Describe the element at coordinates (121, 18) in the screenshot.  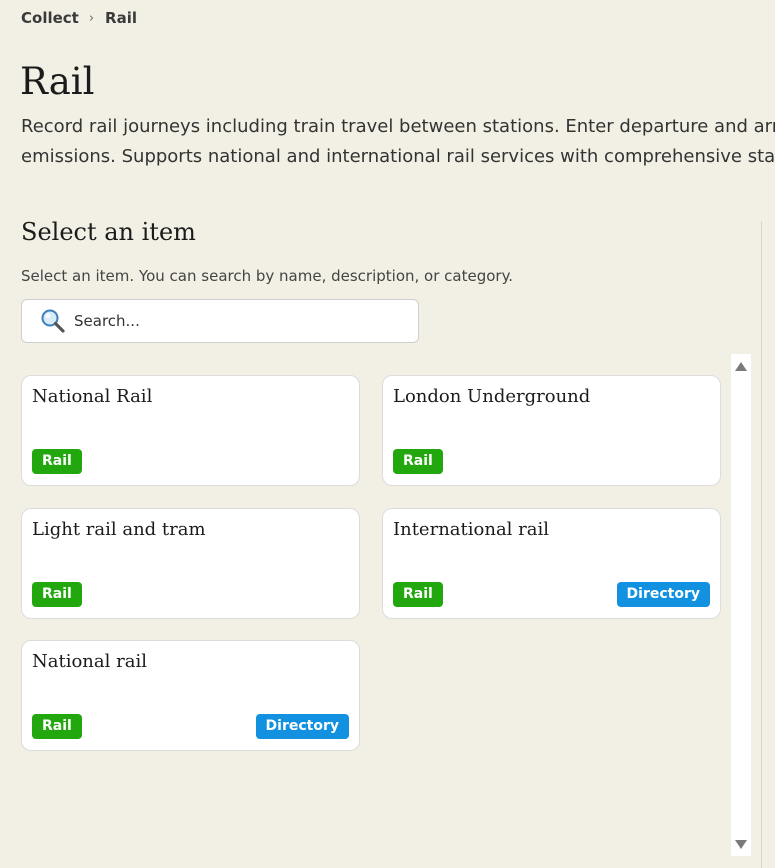
I see `breadcrumb-rail: Rail` at that location.